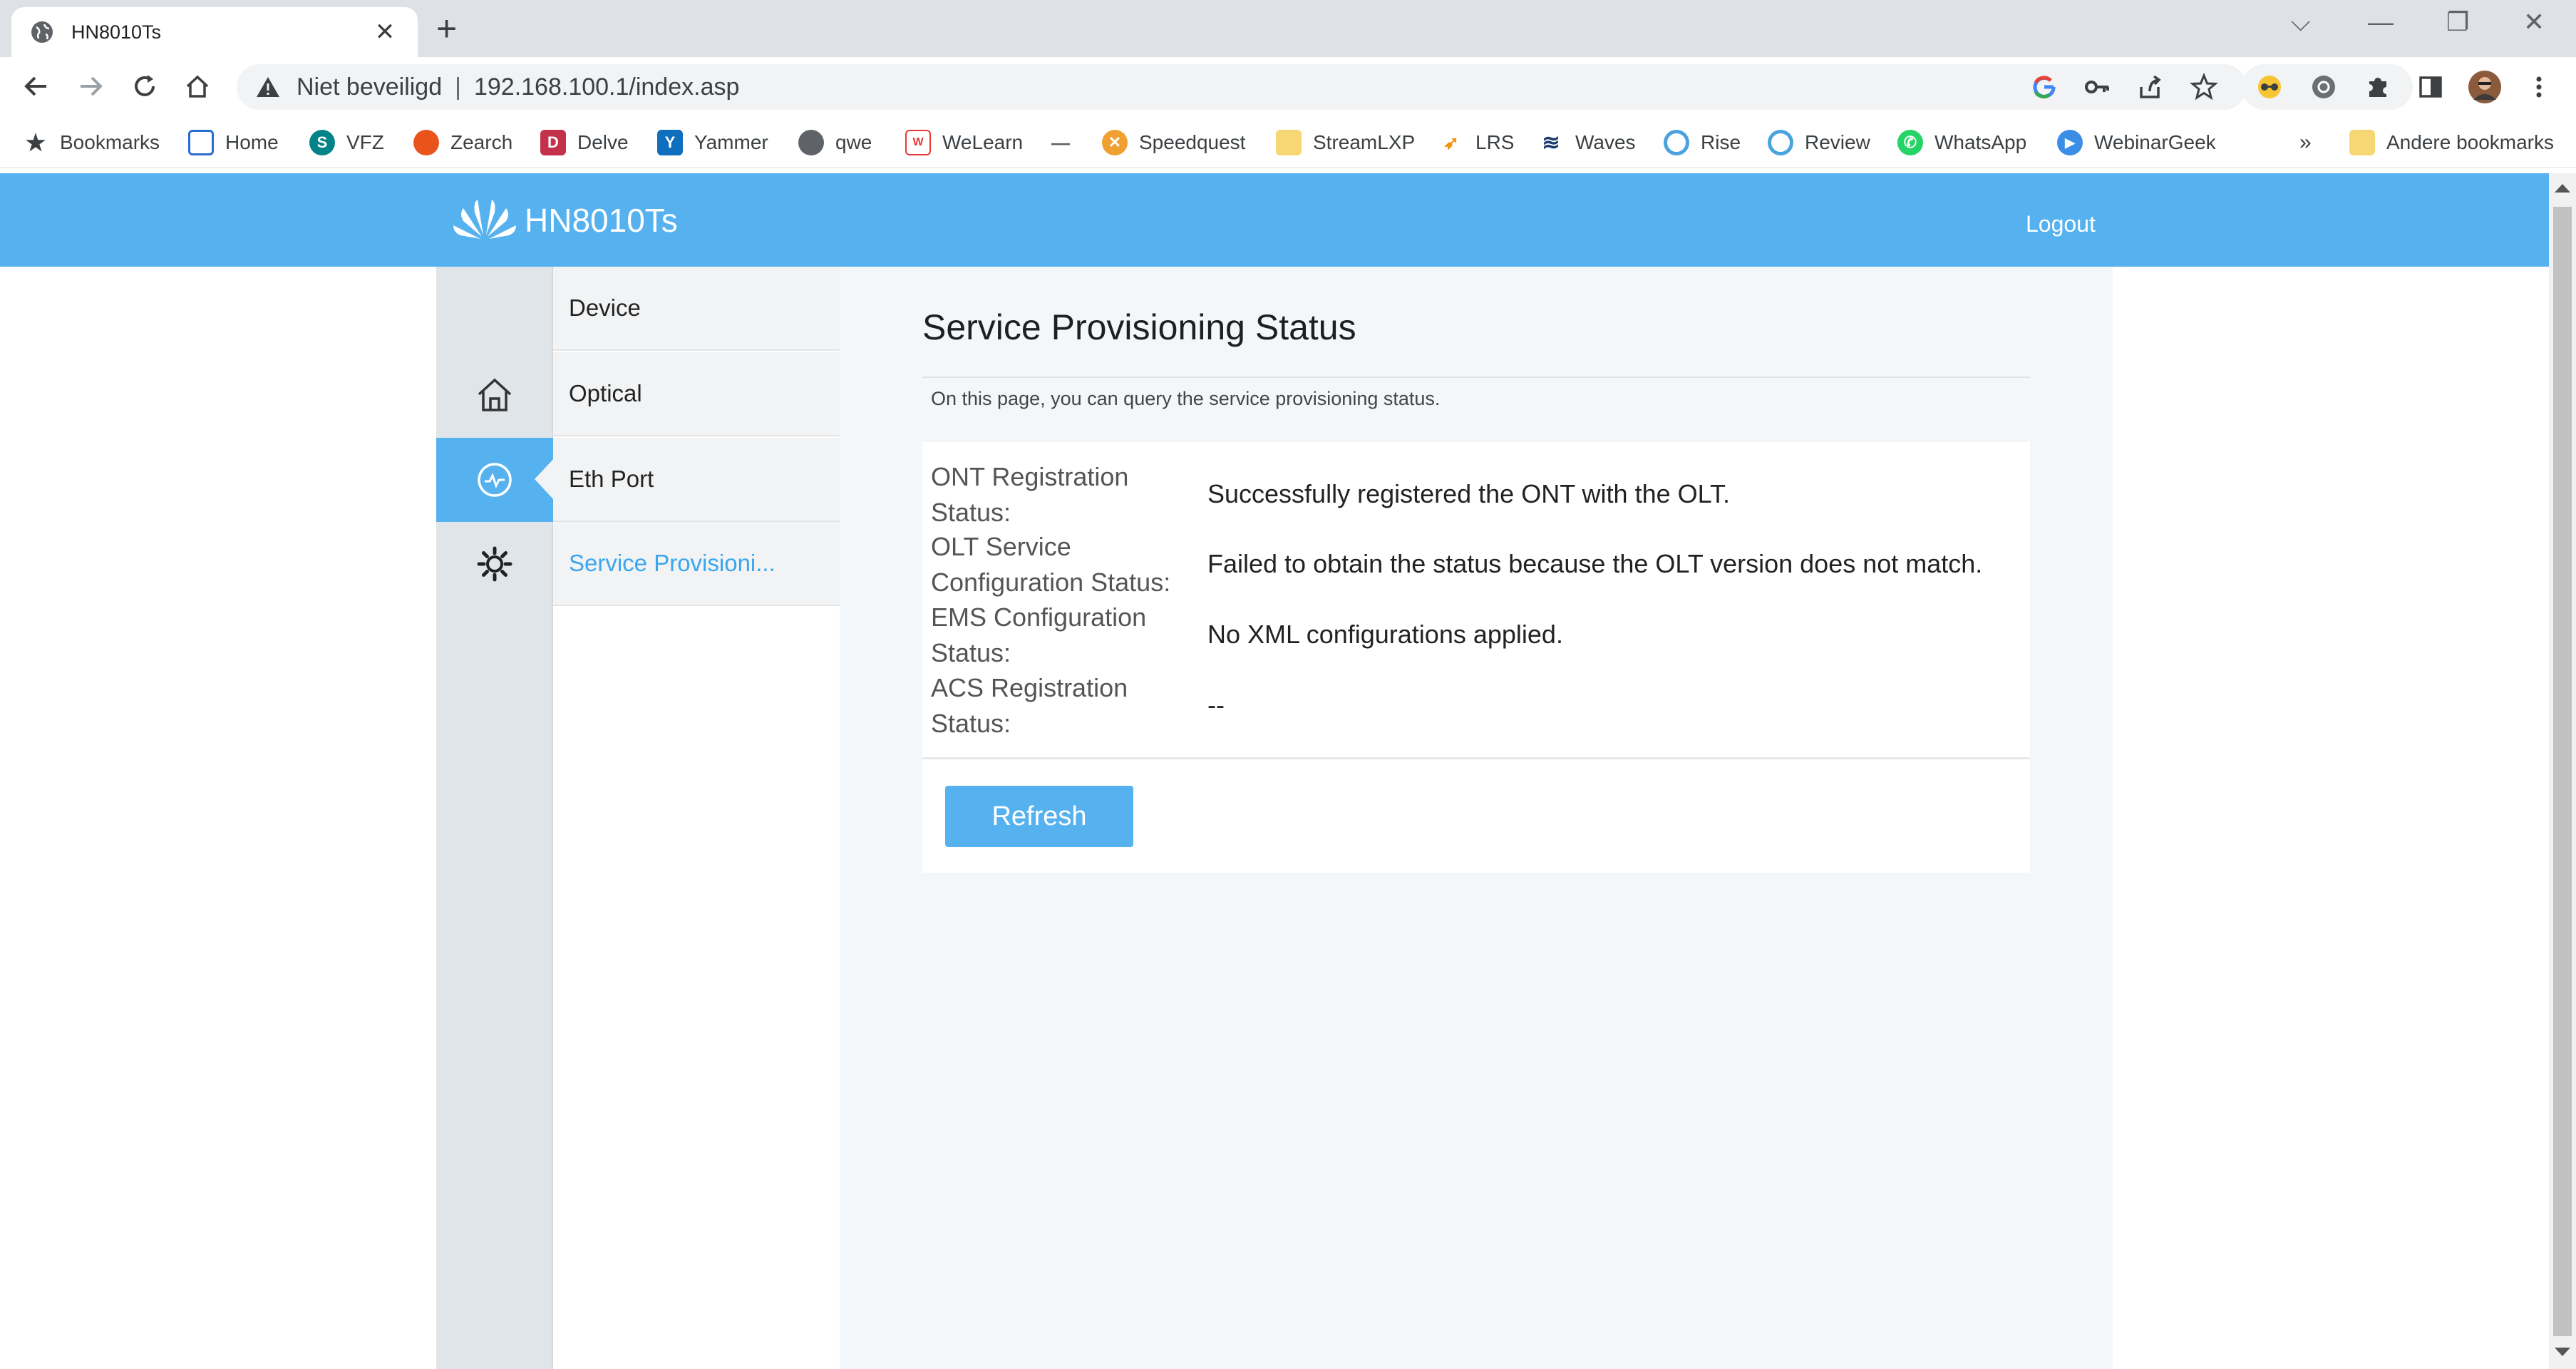  I want to click on arrow-right-icon, so click(92, 86).